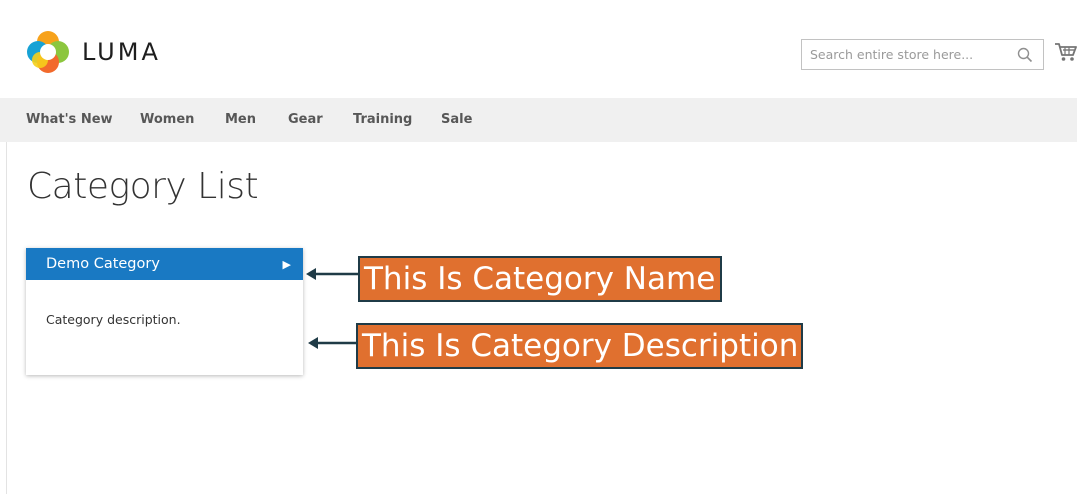  I want to click on expand-arrow-icon: ▶, so click(287, 264).